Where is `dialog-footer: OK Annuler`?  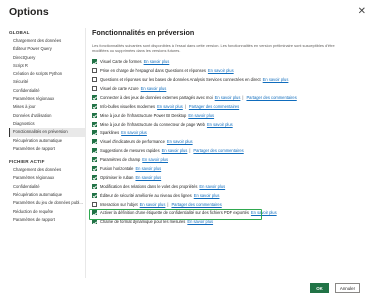
dialog-footer: OK Annuler is located at coordinates (187, 289).